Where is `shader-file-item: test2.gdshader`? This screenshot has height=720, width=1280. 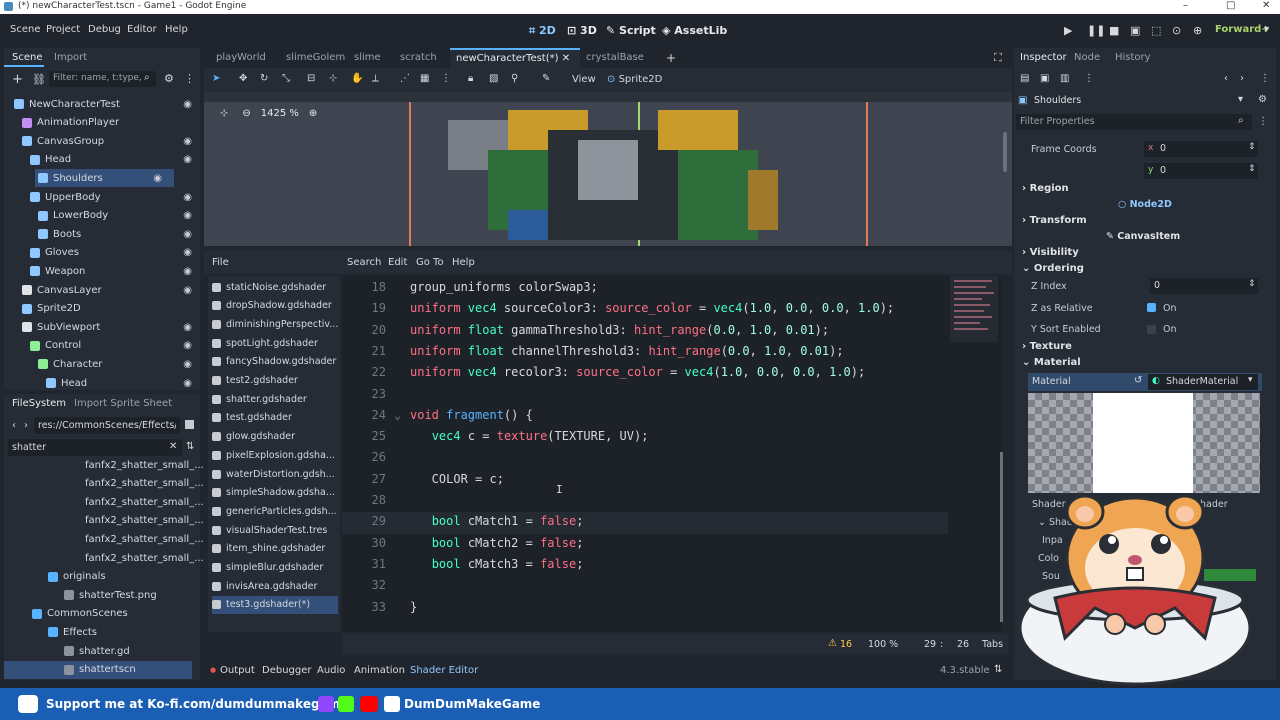 shader-file-item: test2.gdshader is located at coordinates (277, 381).